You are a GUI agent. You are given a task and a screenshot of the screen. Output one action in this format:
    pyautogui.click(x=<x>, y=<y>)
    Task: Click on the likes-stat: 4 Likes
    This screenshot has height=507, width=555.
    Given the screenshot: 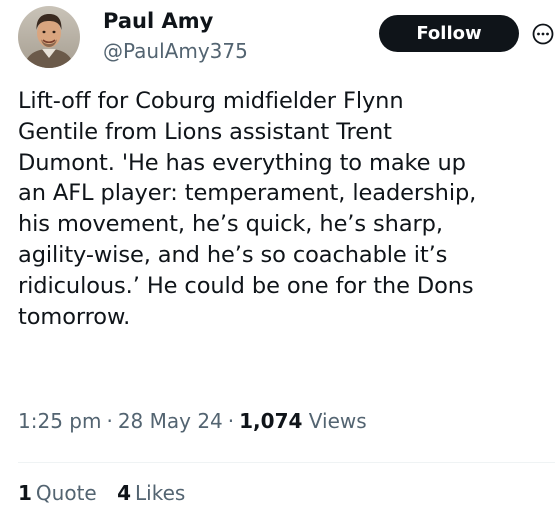 What is the action you would take?
    pyautogui.click(x=151, y=493)
    